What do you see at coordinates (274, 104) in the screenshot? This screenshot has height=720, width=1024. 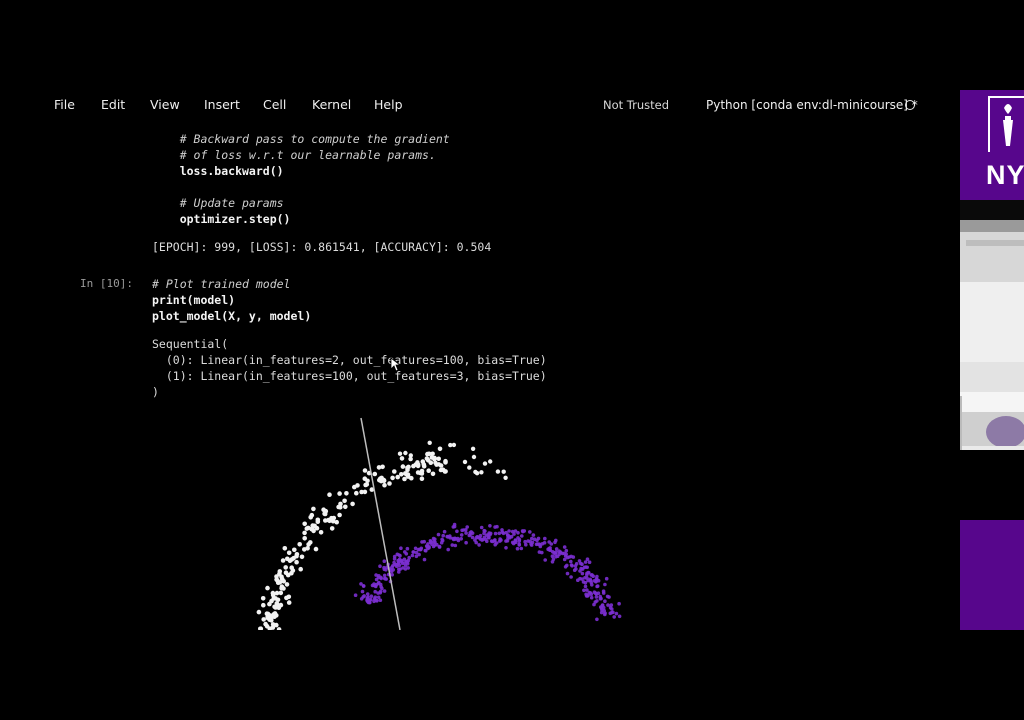 I see `menu-cell: Cell` at bounding box center [274, 104].